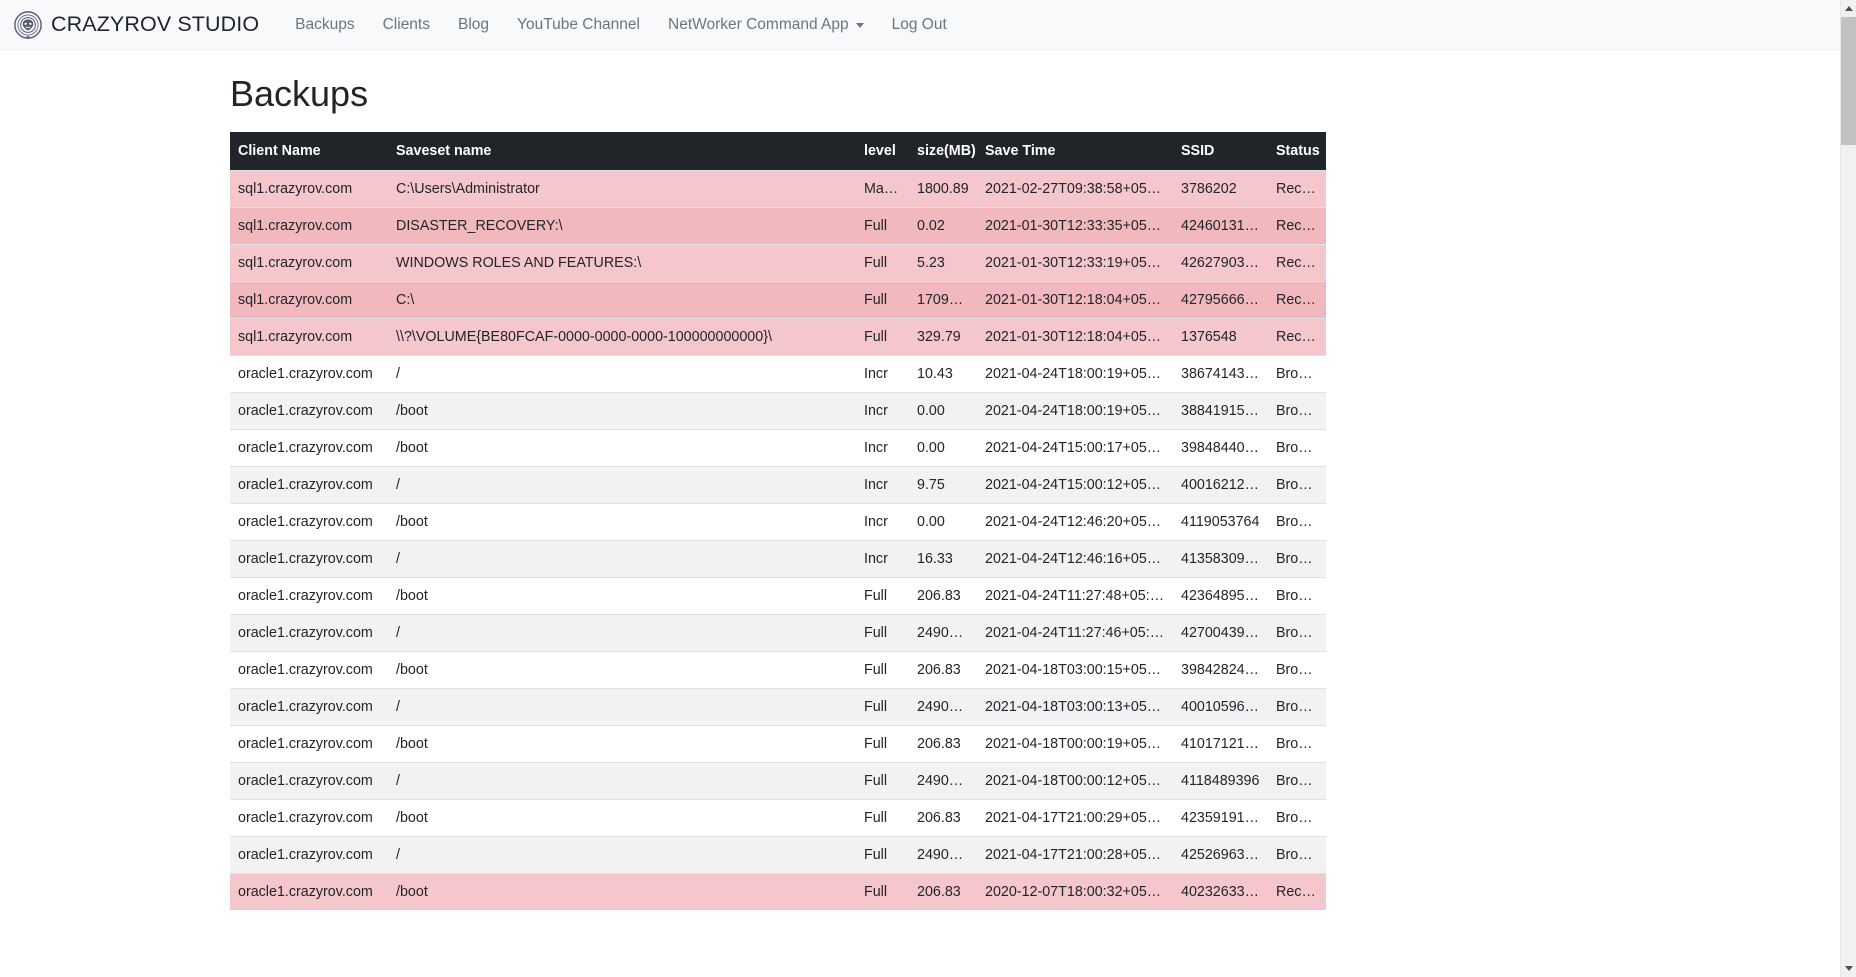  I want to click on cell-level: Incr, so click(882, 374).